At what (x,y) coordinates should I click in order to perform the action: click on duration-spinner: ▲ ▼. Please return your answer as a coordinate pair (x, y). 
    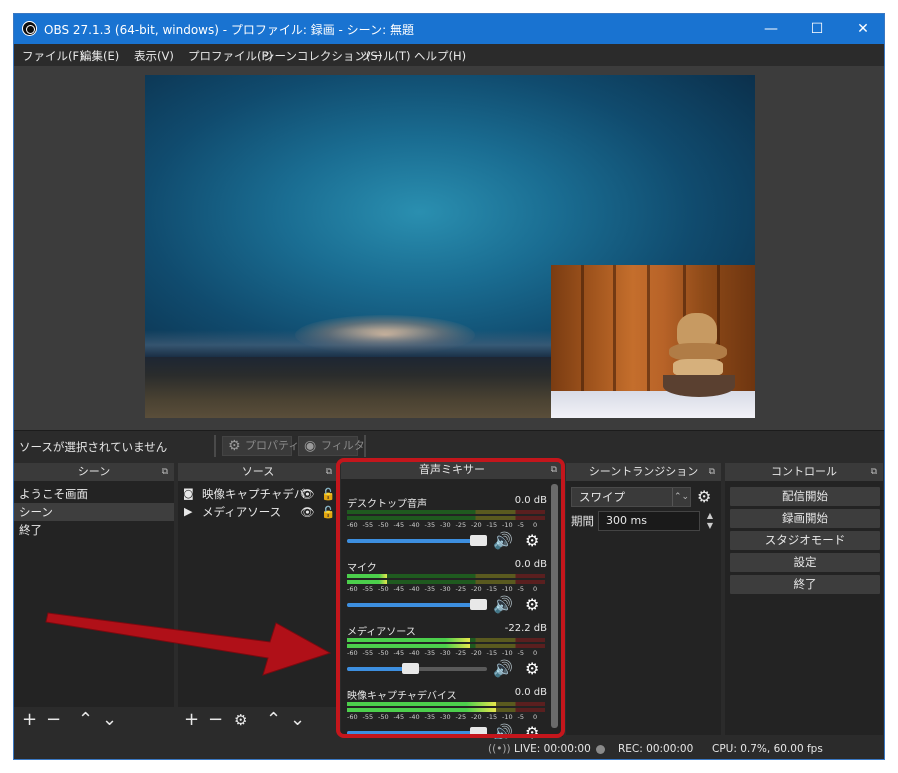
    Looking at the image, I should click on (710, 521).